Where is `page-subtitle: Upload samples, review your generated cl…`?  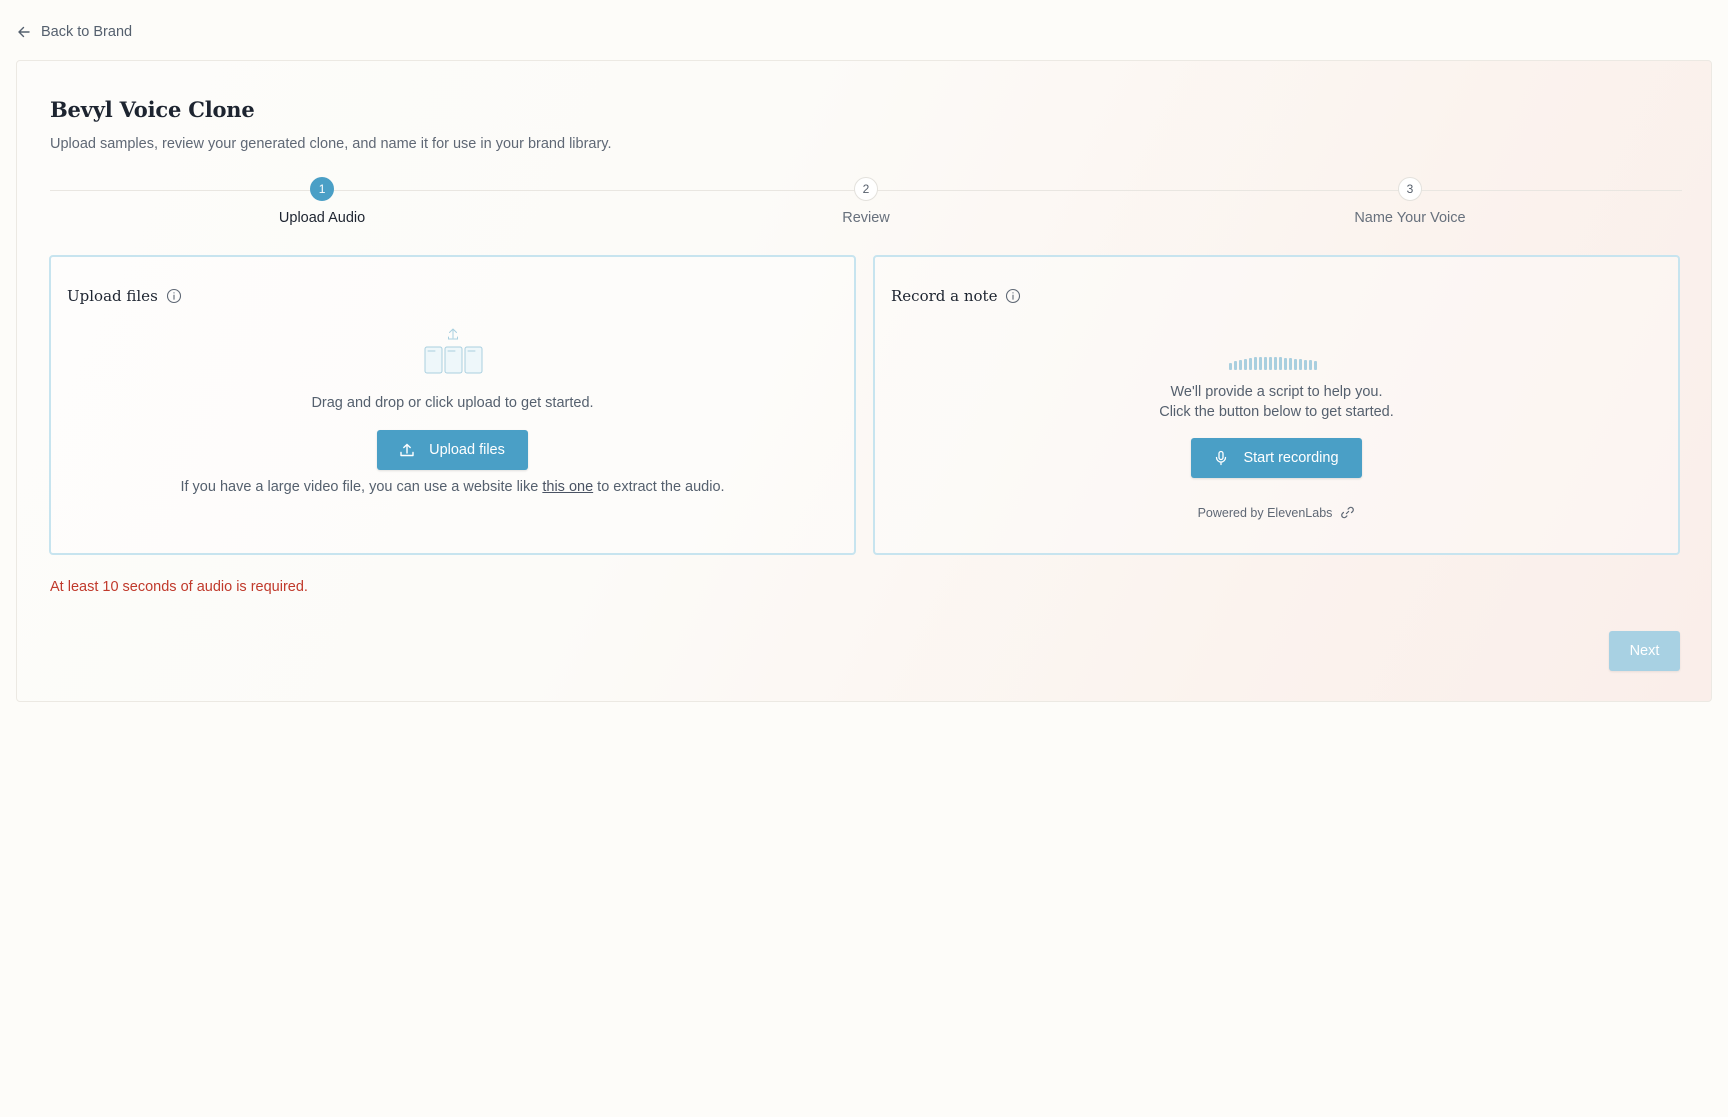 page-subtitle: Upload samples, review your generated cl… is located at coordinates (331, 144).